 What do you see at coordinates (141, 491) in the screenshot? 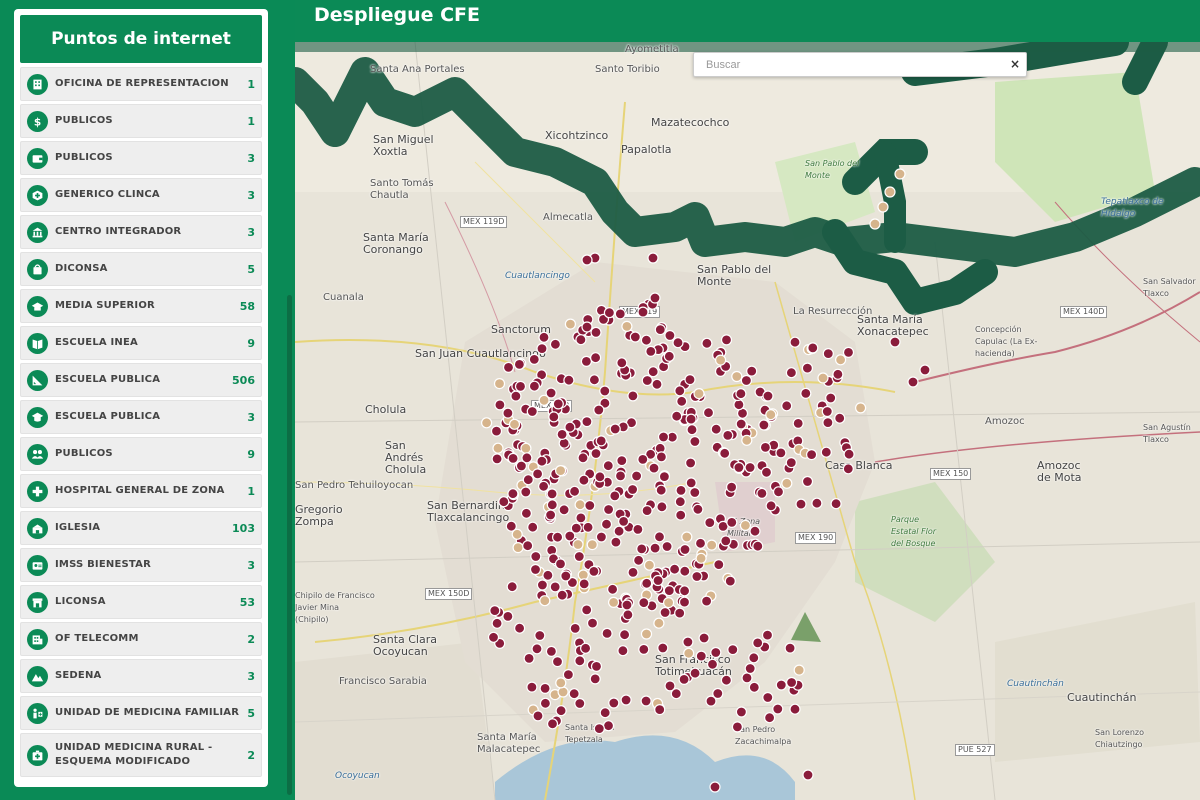
I see `category-item: HOSPITAL GENERAL DE ZONA 1` at bounding box center [141, 491].